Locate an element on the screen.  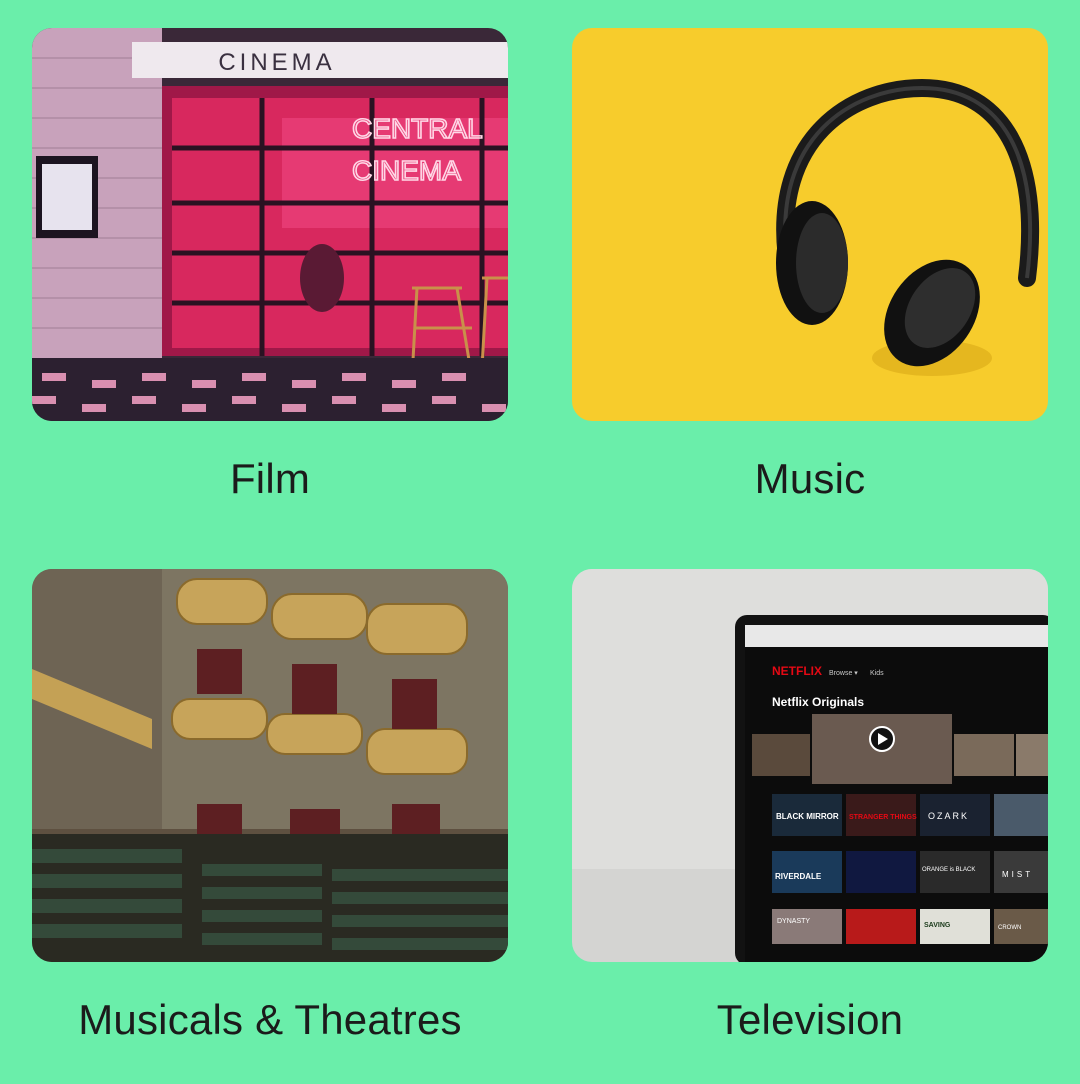
poster-crown: CROWN is located at coordinates (1009, 928).